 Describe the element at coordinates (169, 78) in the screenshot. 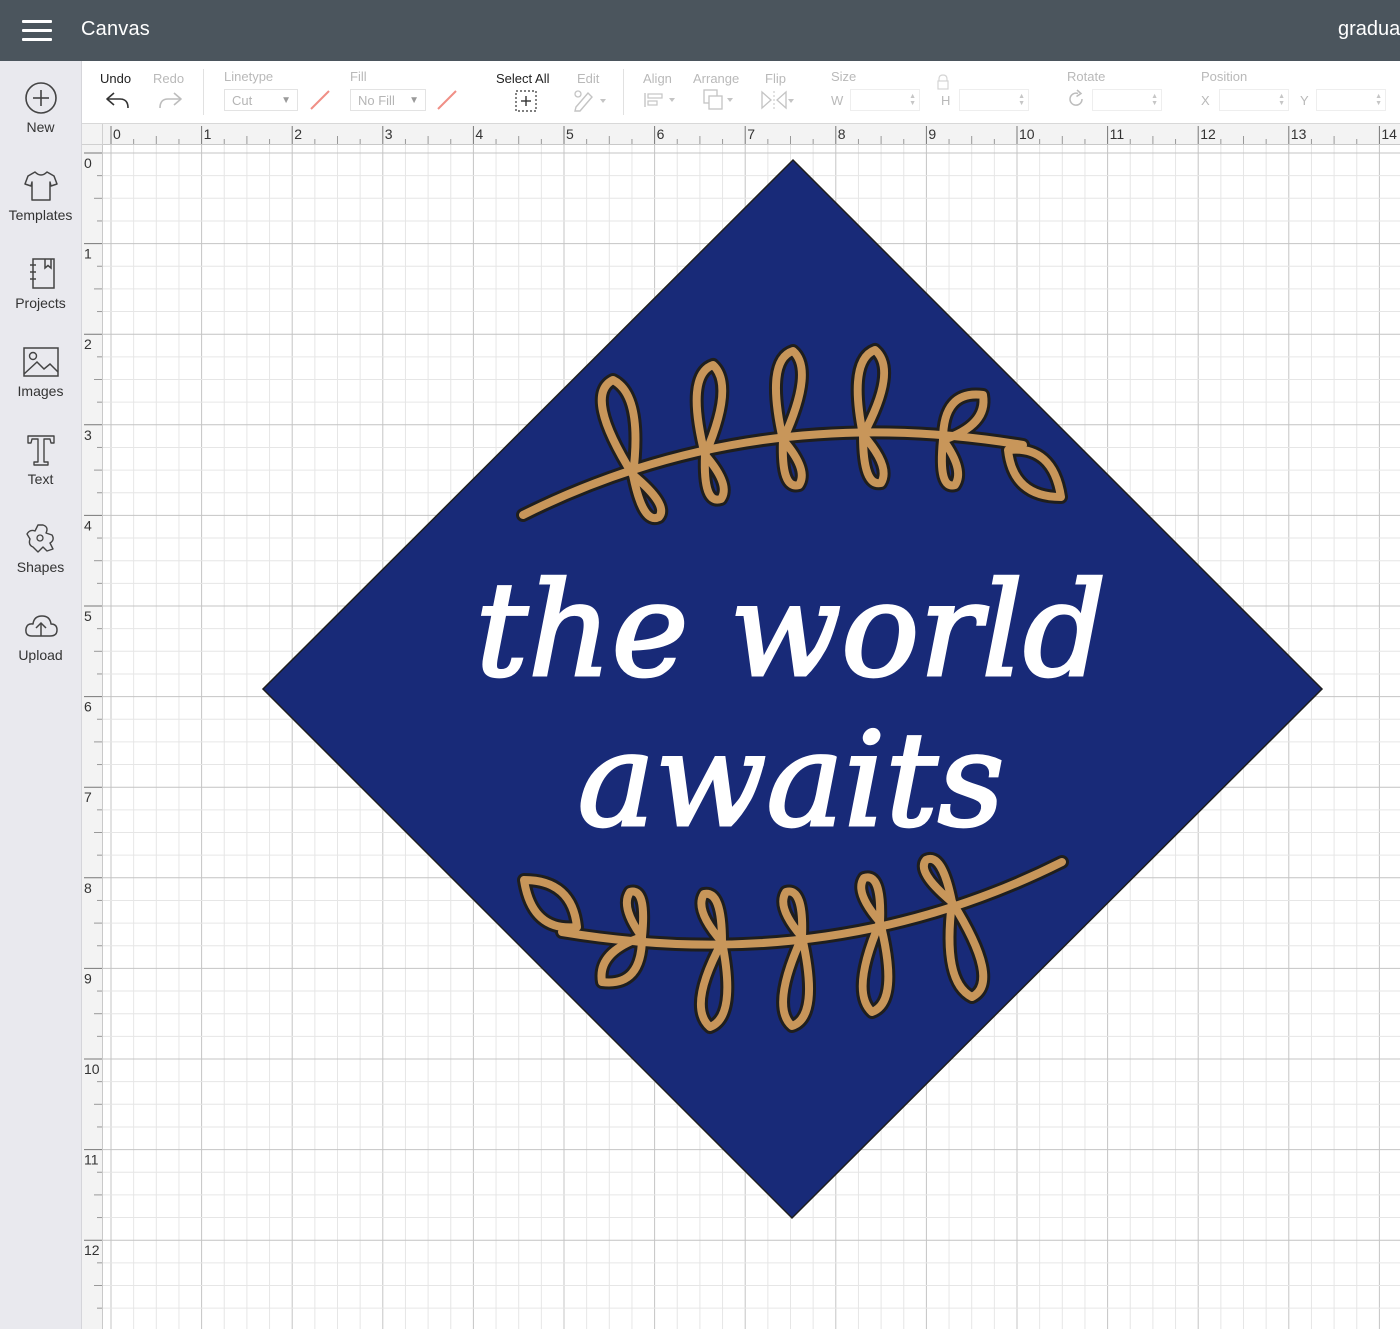

I see `redo-label: Redo` at that location.